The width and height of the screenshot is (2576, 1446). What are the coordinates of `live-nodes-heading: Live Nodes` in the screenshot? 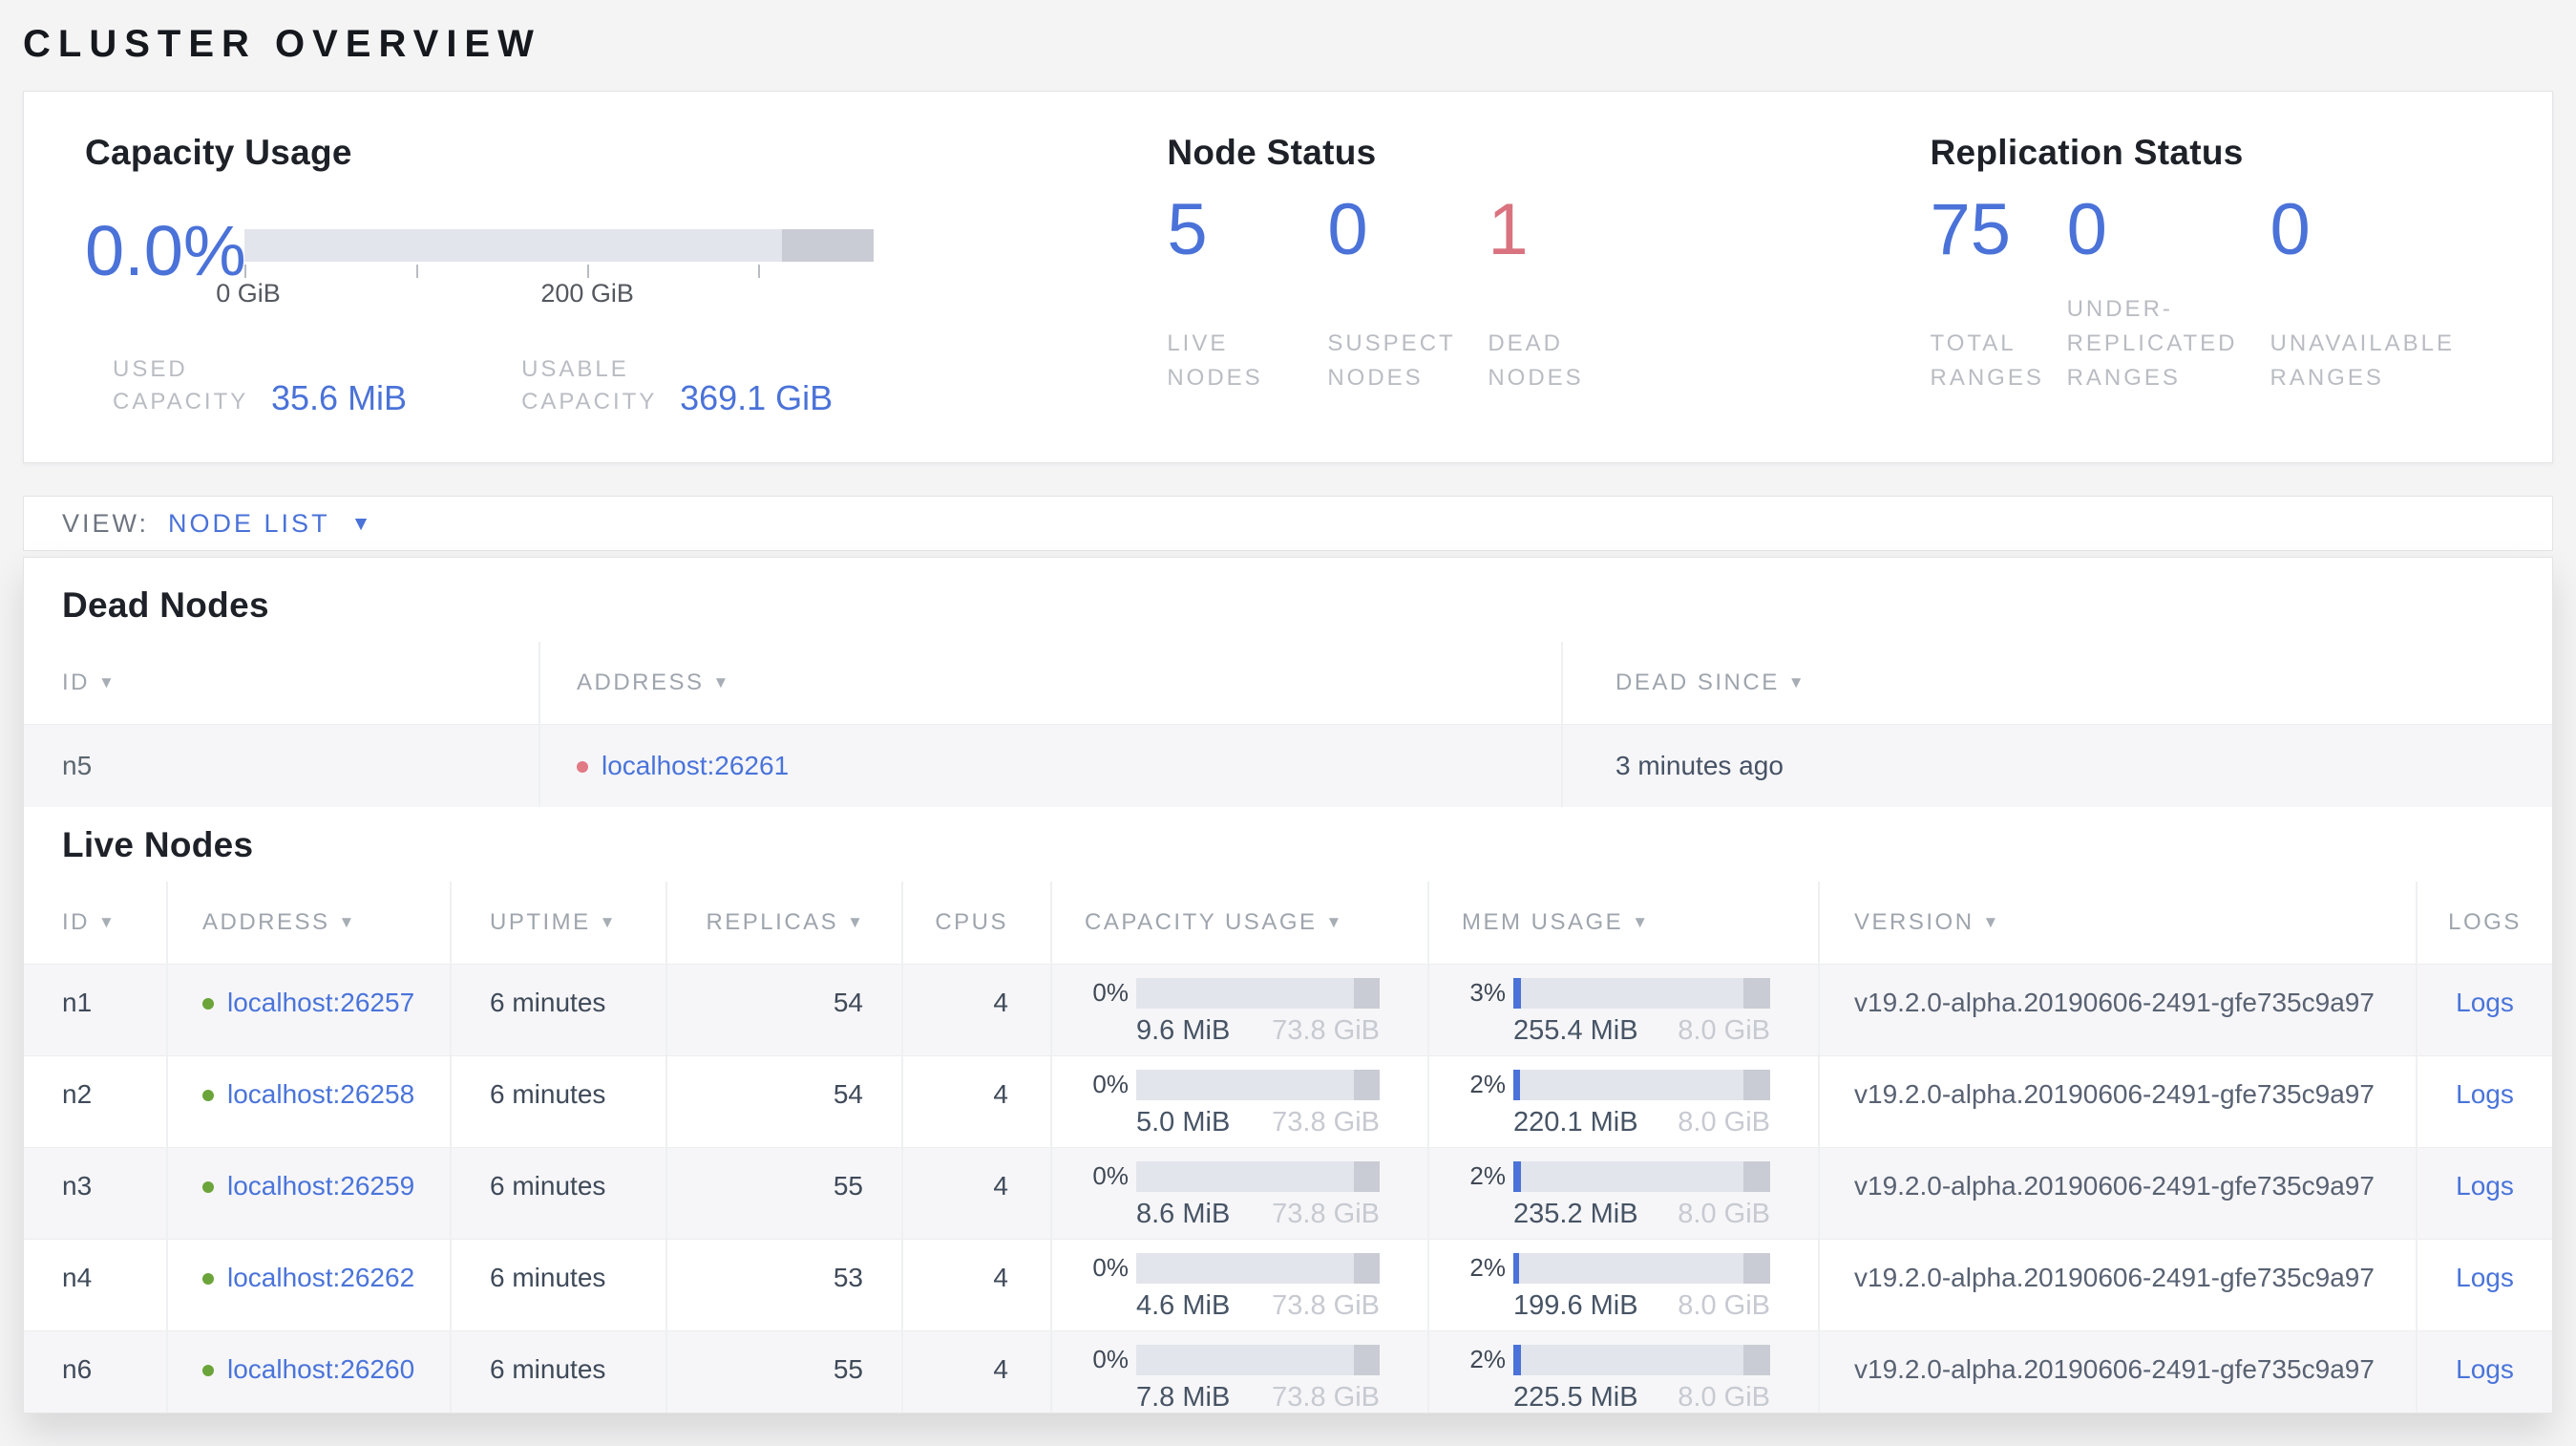 It's located at (158, 844).